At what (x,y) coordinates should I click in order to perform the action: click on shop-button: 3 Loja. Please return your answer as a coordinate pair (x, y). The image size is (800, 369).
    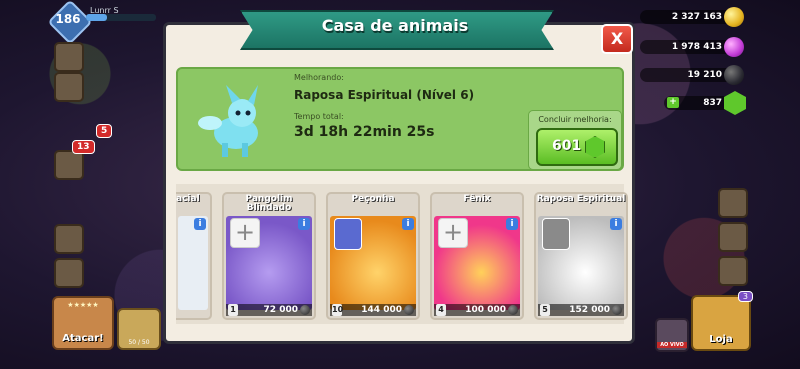
    Looking at the image, I should click on (722, 321).